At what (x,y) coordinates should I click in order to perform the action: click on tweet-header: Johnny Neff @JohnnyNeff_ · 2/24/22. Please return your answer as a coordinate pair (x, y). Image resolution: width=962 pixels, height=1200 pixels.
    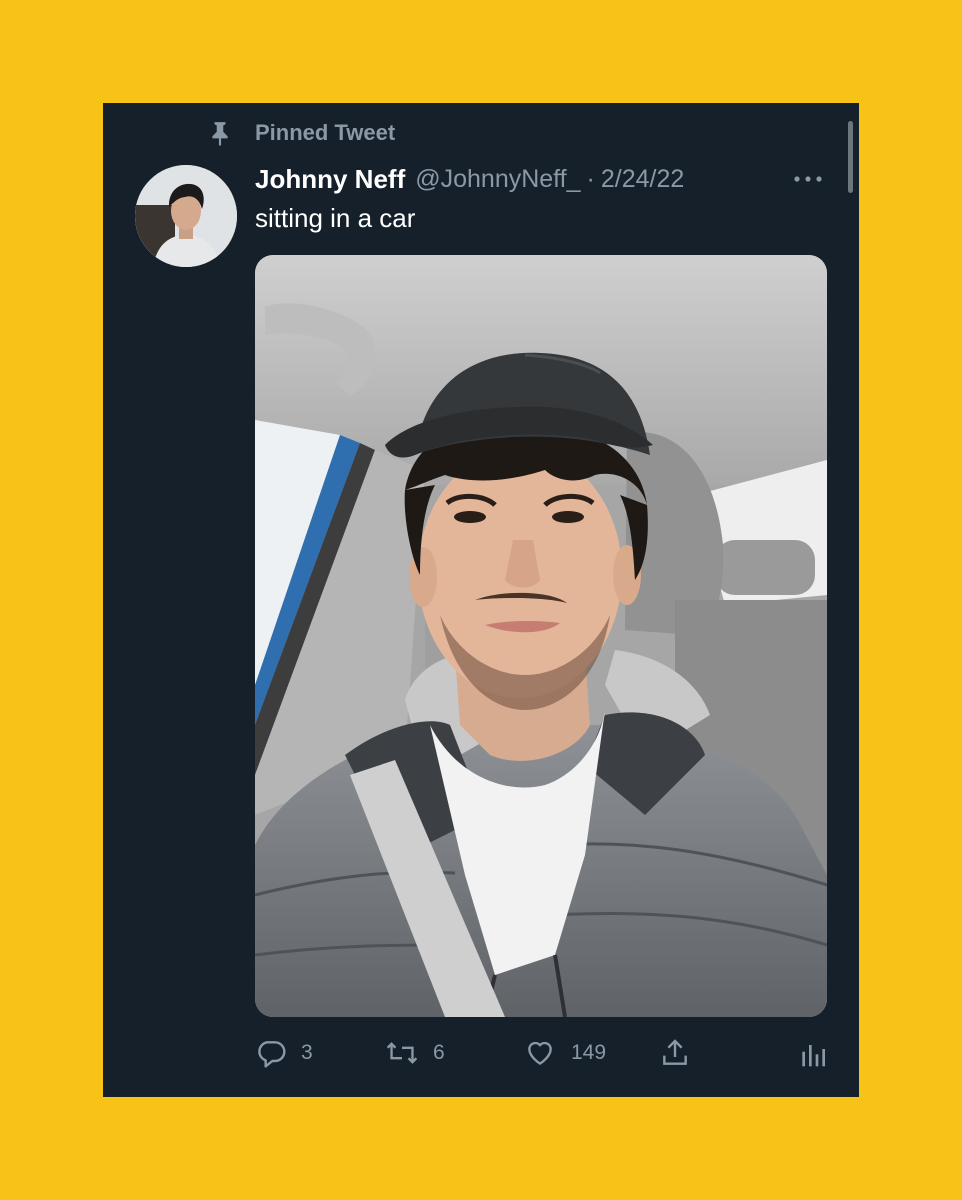
    Looking at the image, I should click on (545, 179).